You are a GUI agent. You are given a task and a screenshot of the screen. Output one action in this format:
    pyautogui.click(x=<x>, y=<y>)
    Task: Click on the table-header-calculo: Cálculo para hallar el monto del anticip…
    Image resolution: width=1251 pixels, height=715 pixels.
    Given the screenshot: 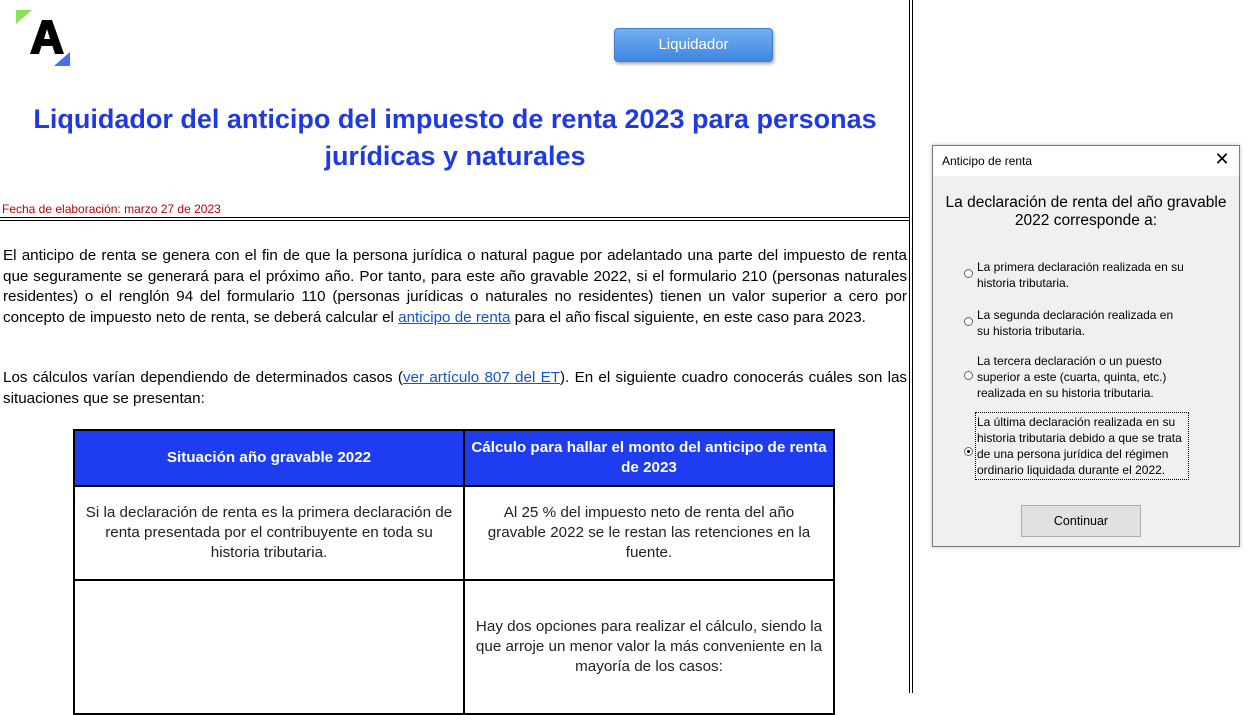 What is the action you would take?
    pyautogui.click(x=649, y=458)
    